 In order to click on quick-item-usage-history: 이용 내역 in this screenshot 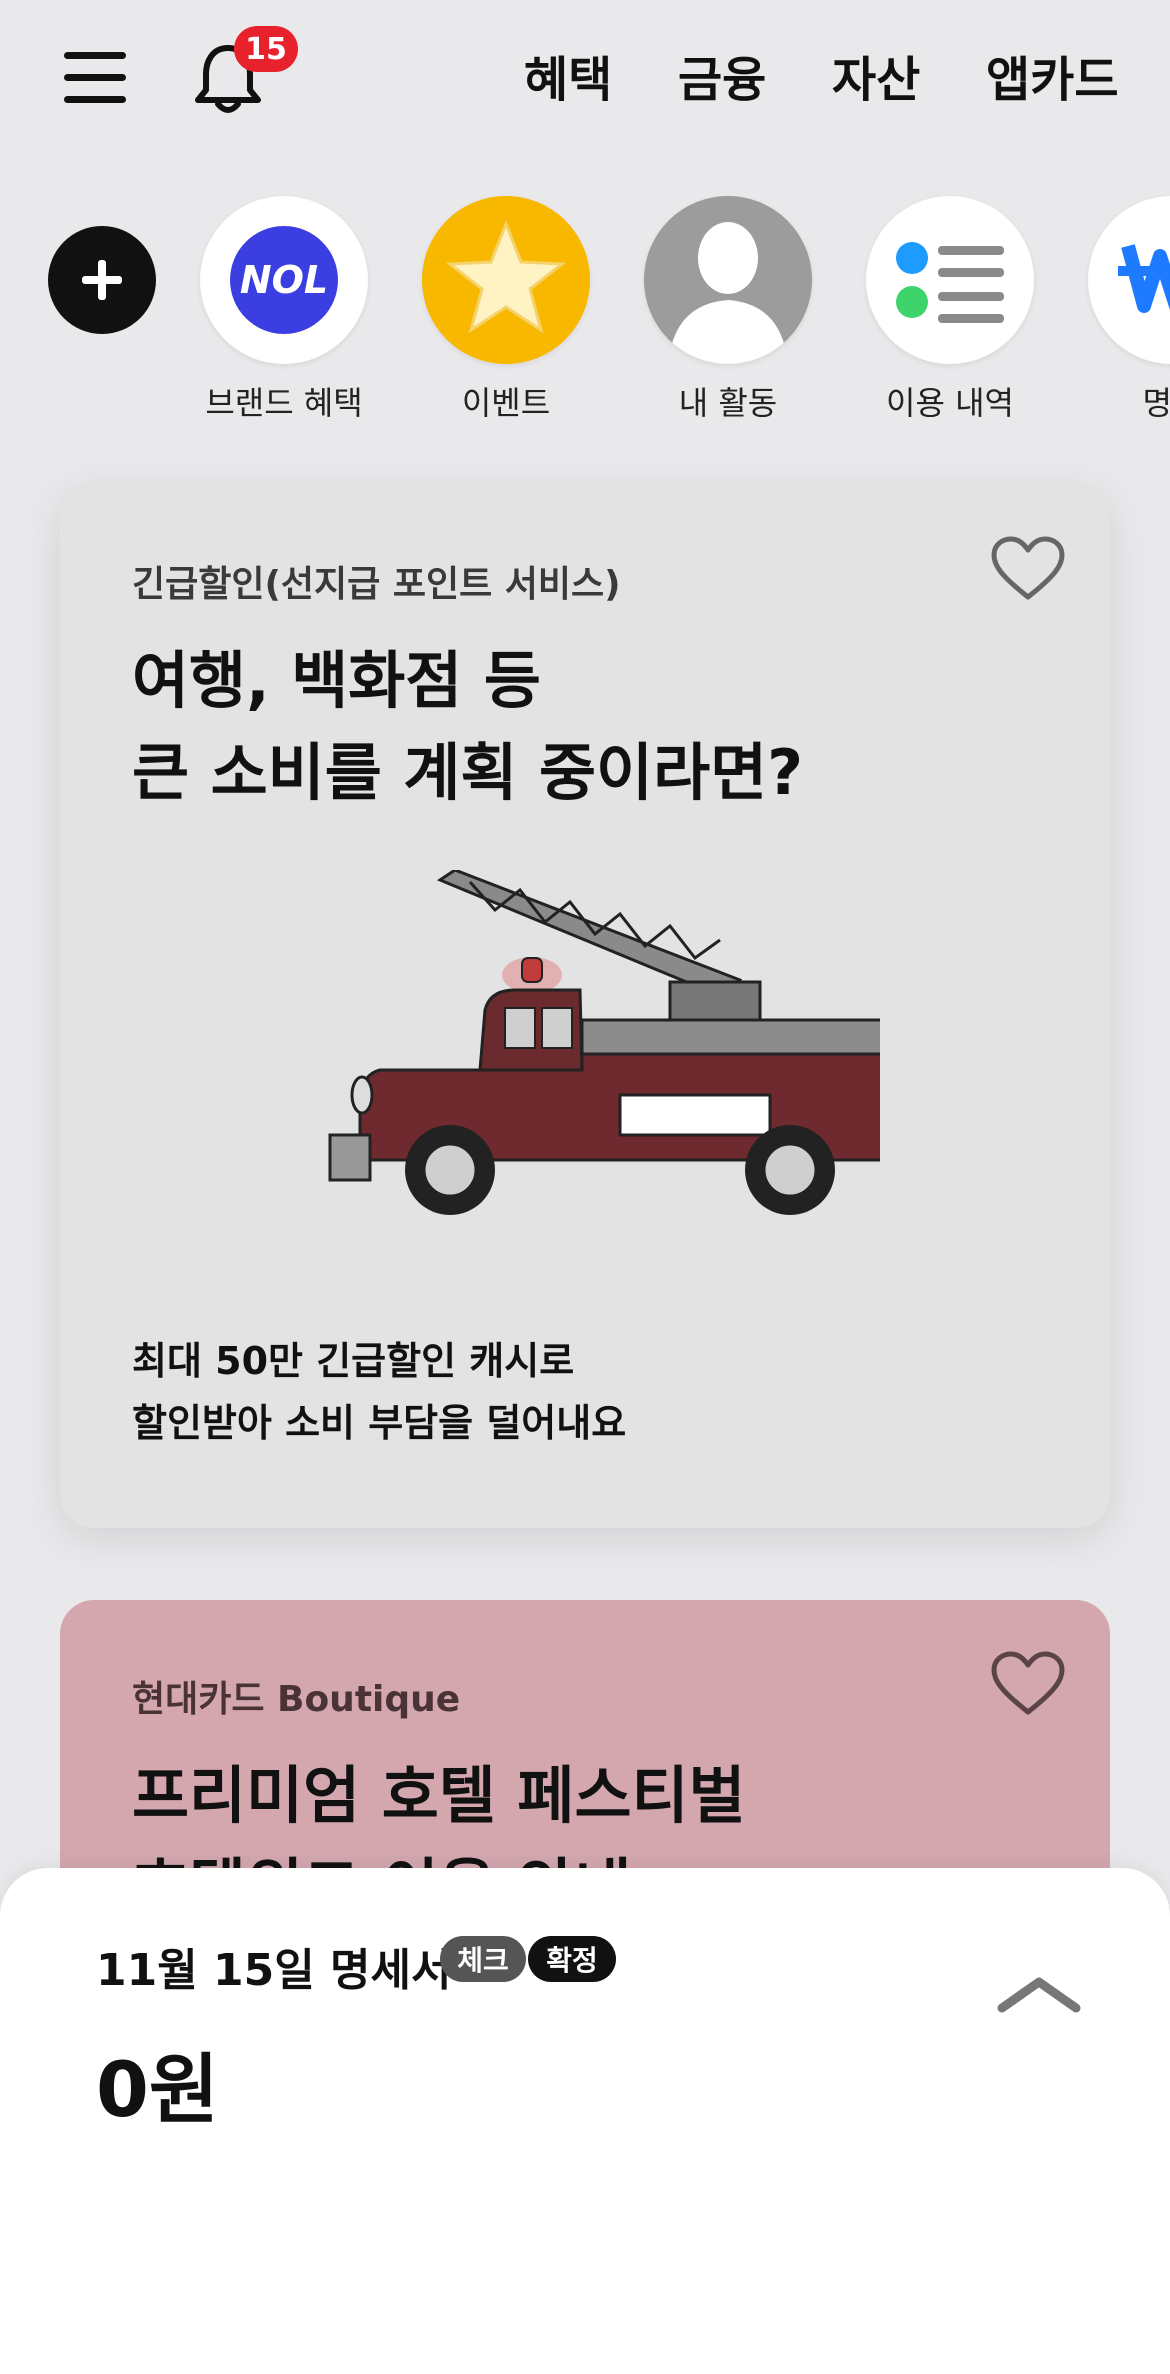, I will do `click(950, 311)`.